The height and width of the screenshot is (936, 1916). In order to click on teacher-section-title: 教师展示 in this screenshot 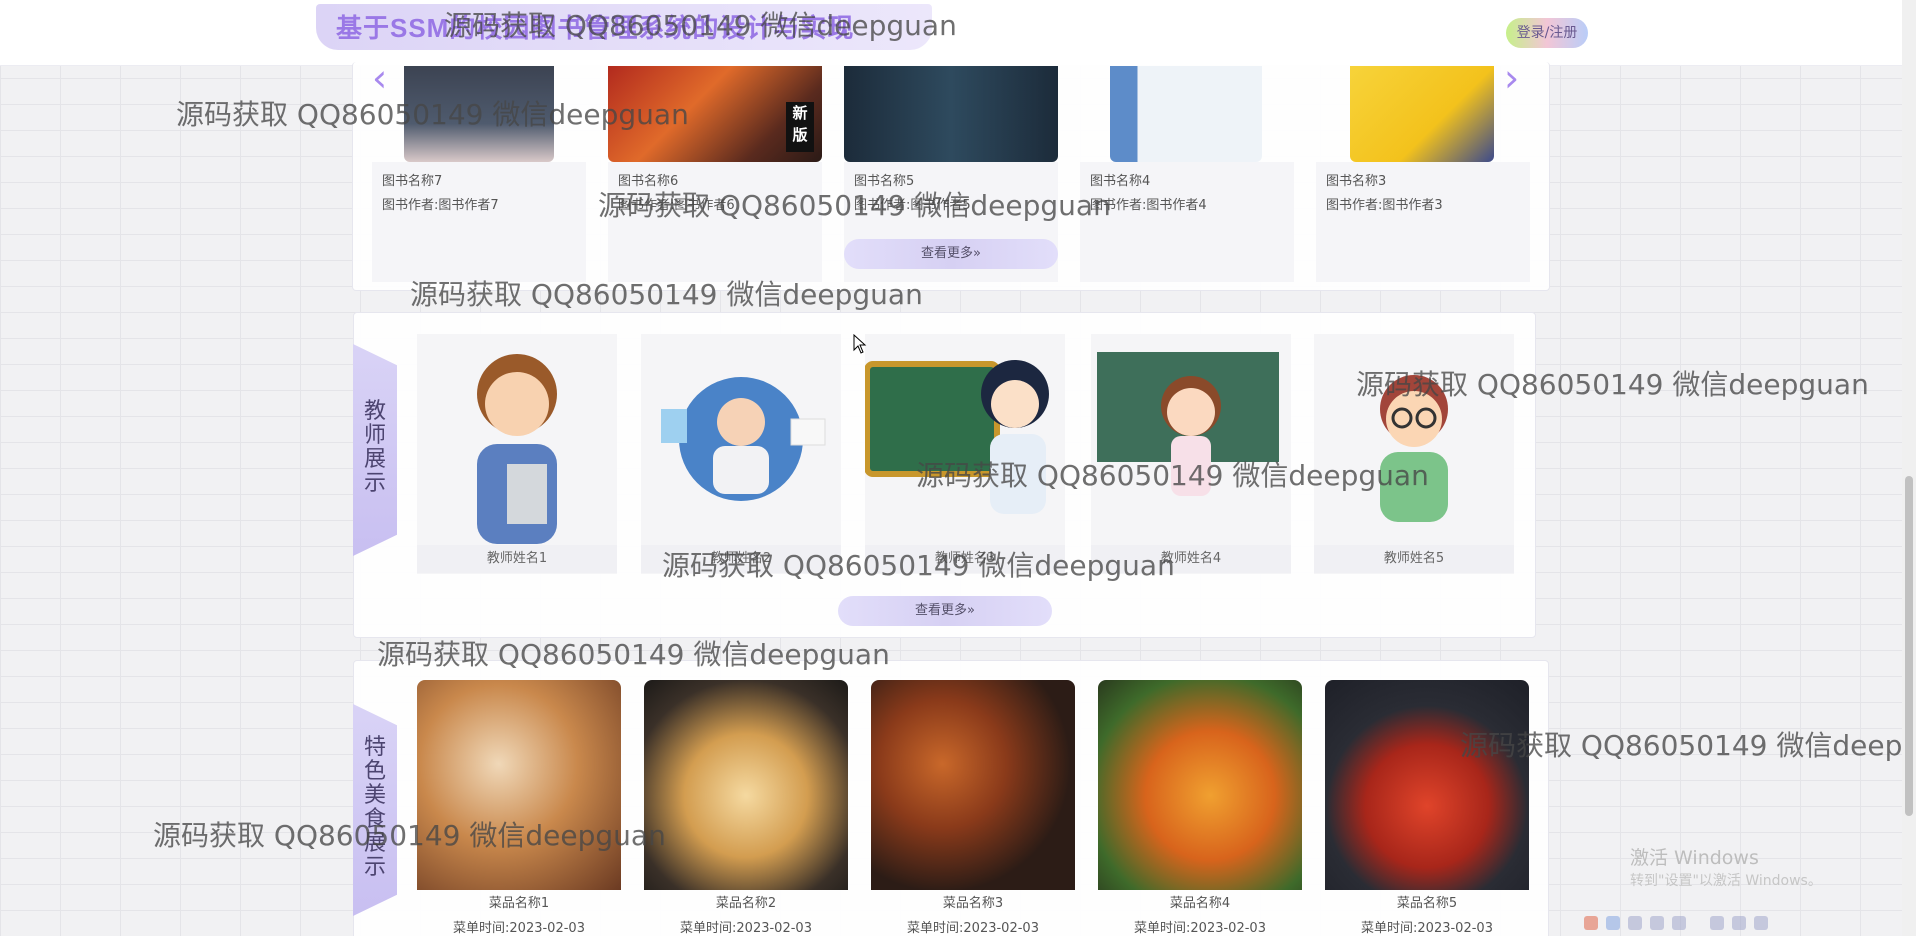, I will do `click(374, 447)`.